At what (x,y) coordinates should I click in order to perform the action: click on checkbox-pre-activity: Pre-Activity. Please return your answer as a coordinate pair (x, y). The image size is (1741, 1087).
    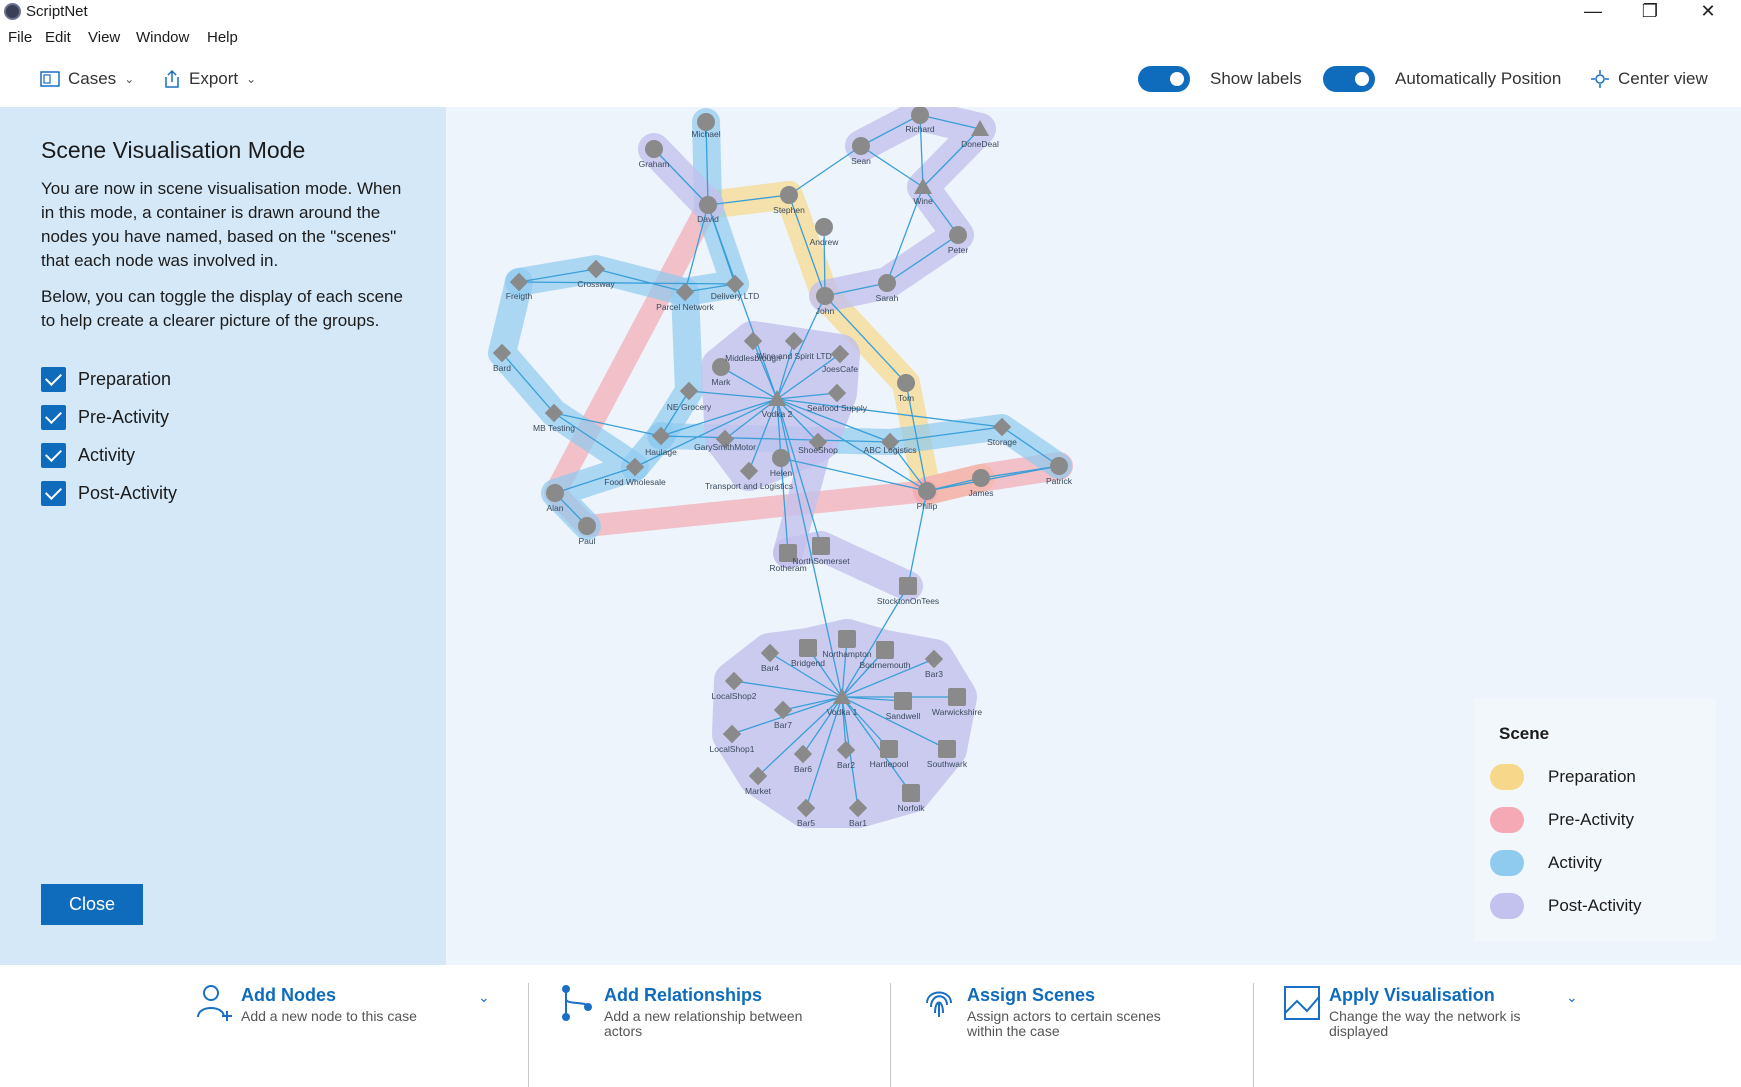
    Looking at the image, I should click on (105, 417).